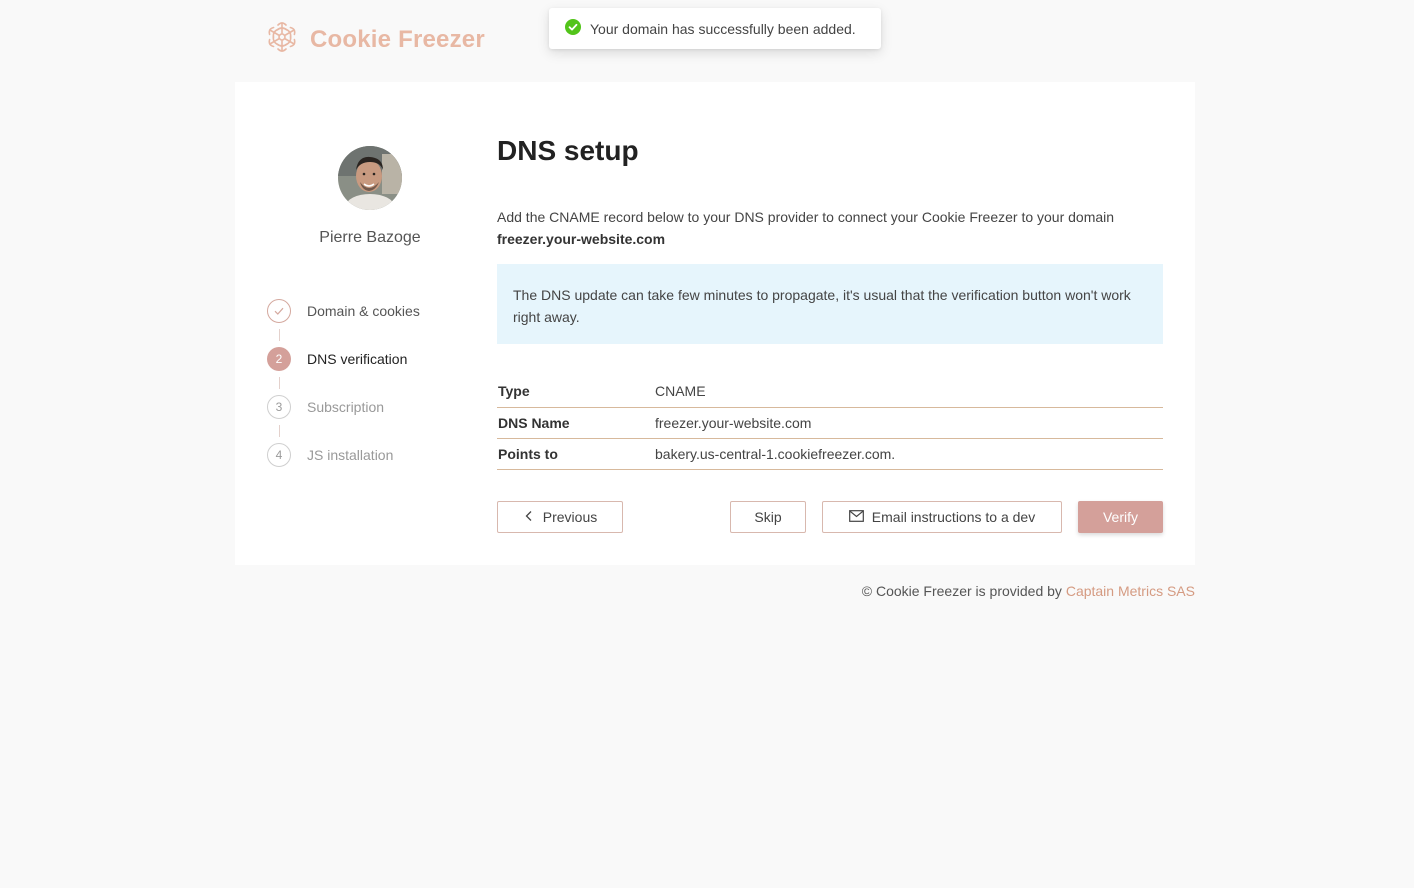 Image resolution: width=1414 pixels, height=888 pixels. What do you see at coordinates (279, 359) in the screenshot?
I see `step-number: 2` at bounding box center [279, 359].